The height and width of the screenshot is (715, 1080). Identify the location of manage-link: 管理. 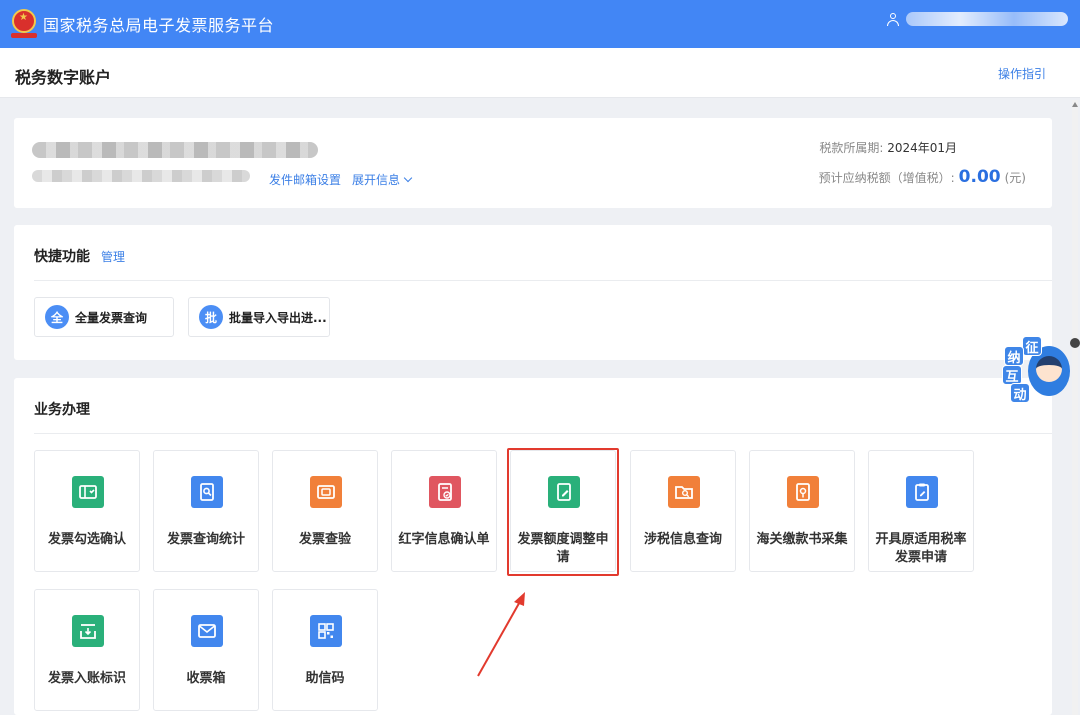
(113, 256).